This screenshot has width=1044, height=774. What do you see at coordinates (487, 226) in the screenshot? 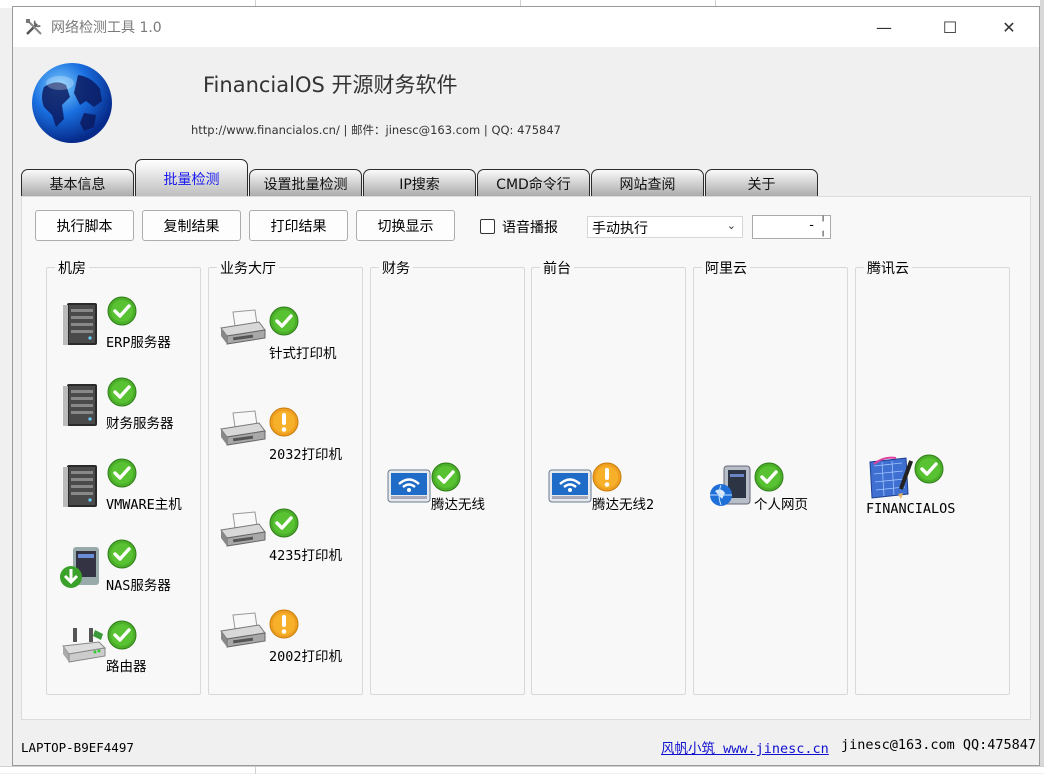
I see `voice-checkbox` at bounding box center [487, 226].